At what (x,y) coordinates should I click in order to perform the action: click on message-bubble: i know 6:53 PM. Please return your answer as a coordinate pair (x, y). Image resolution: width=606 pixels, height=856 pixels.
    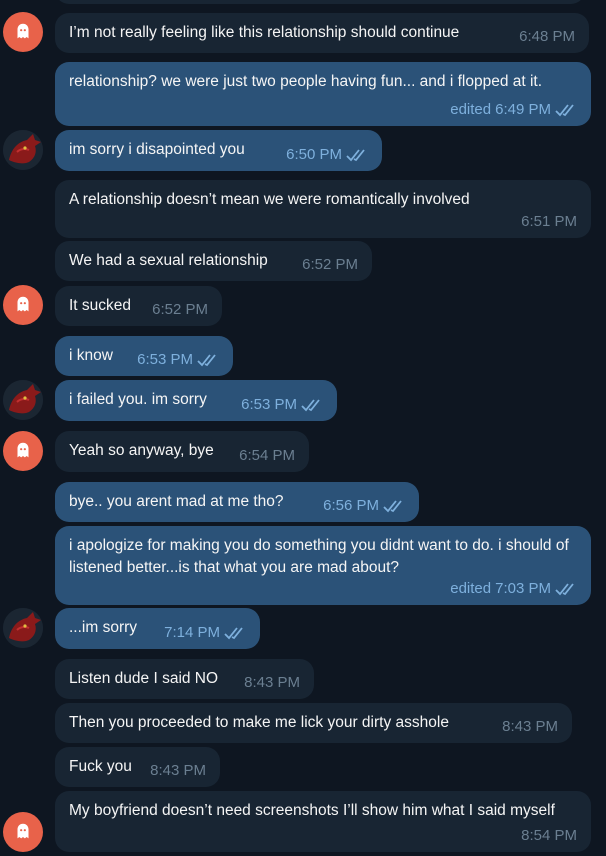
    Looking at the image, I should click on (144, 356).